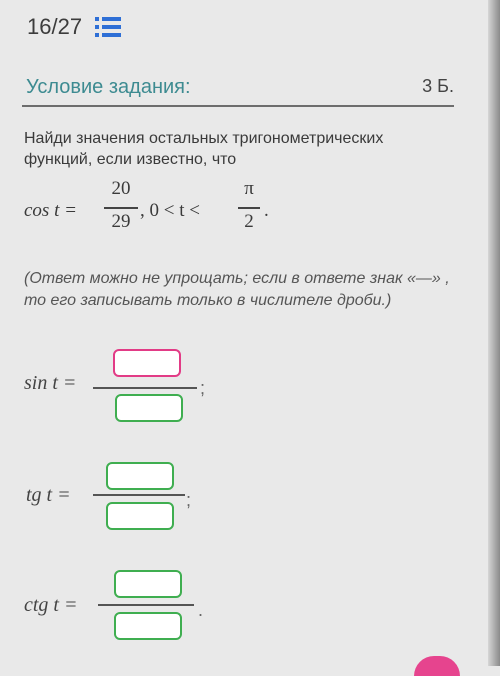 This screenshot has width=500, height=676. What do you see at coordinates (108, 87) in the screenshot?
I see `section-title: Условие задания:` at bounding box center [108, 87].